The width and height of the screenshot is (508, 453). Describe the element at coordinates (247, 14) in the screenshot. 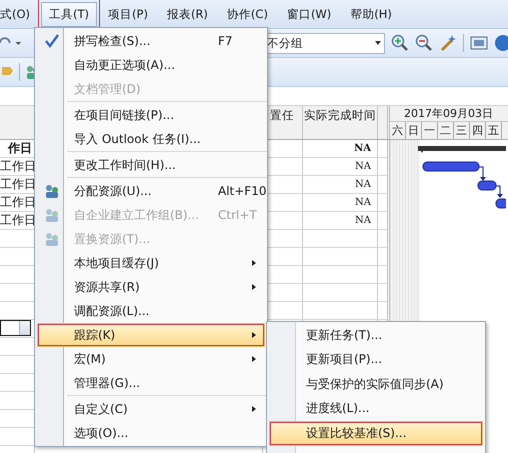

I see `menu-title: 协作(C)` at that location.